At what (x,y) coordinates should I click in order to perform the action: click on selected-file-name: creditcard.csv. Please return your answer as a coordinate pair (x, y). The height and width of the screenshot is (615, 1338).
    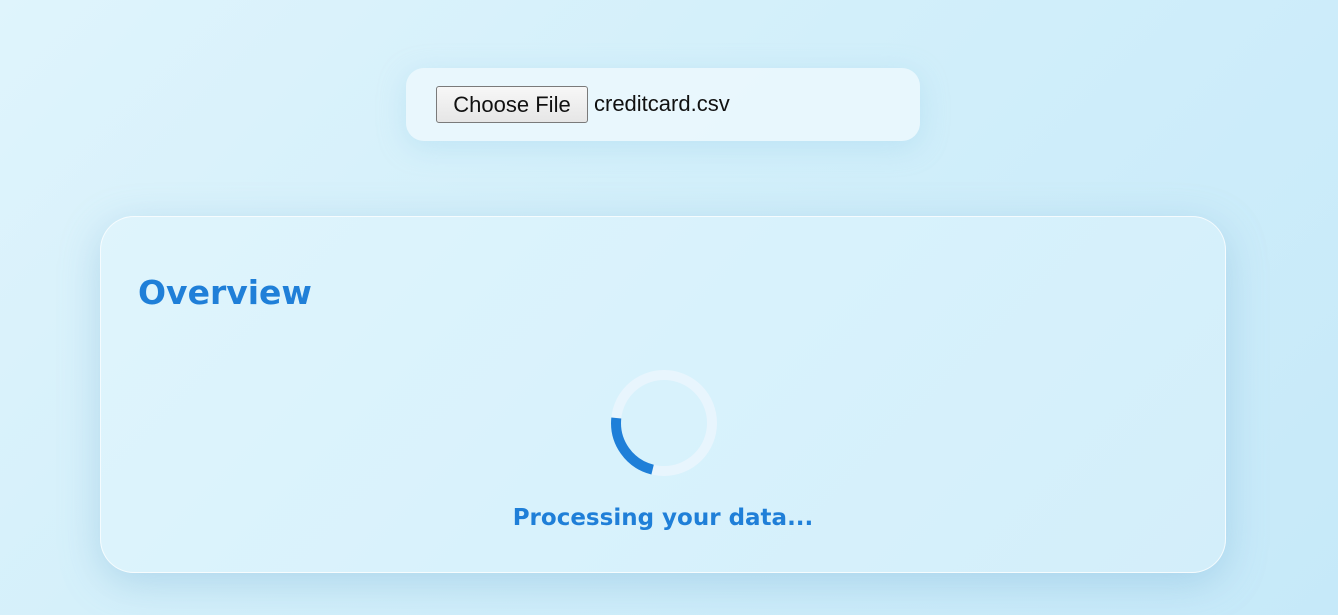
    Looking at the image, I should click on (662, 103).